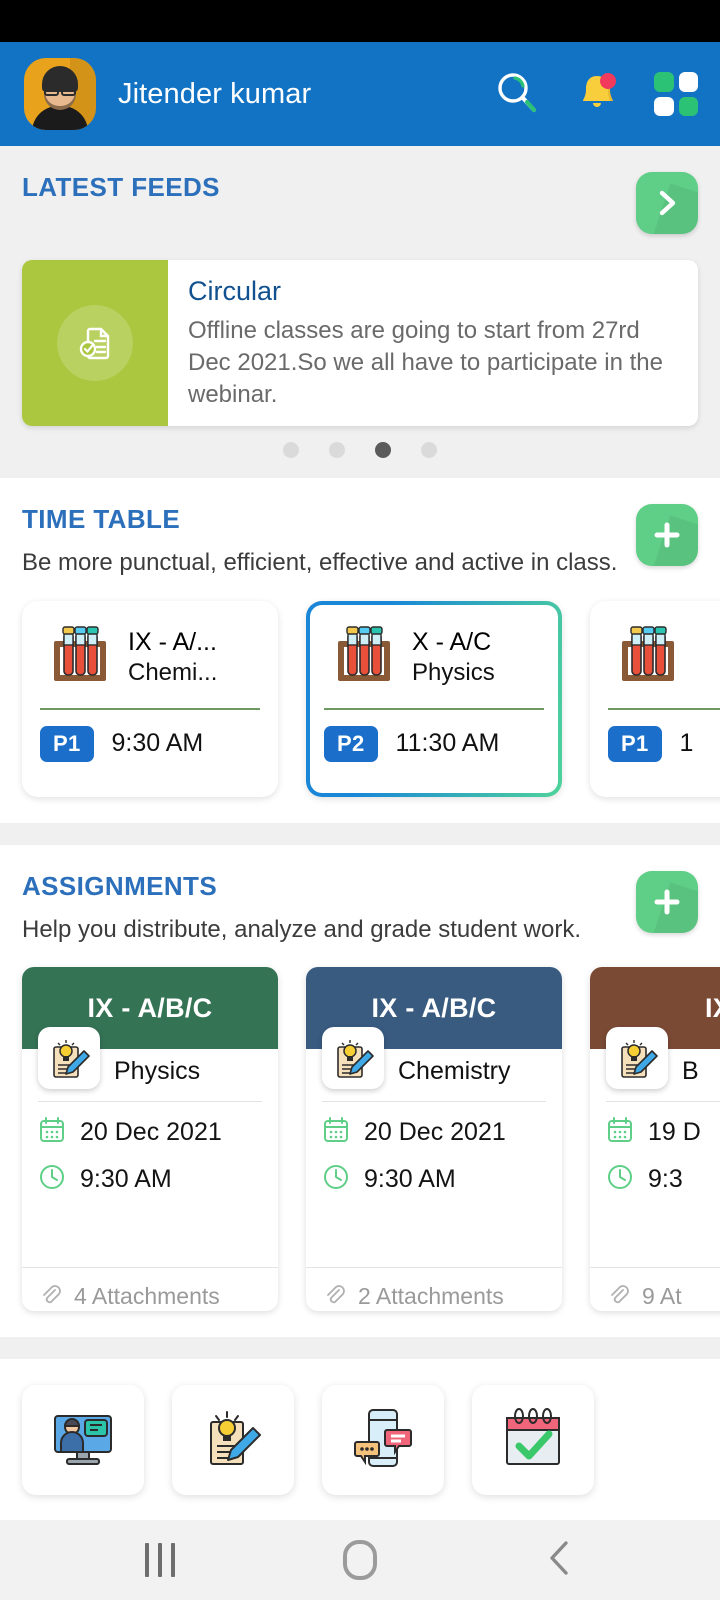  What do you see at coordinates (157, 743) in the screenshot?
I see `time-table-time: 9:30 AM` at bounding box center [157, 743].